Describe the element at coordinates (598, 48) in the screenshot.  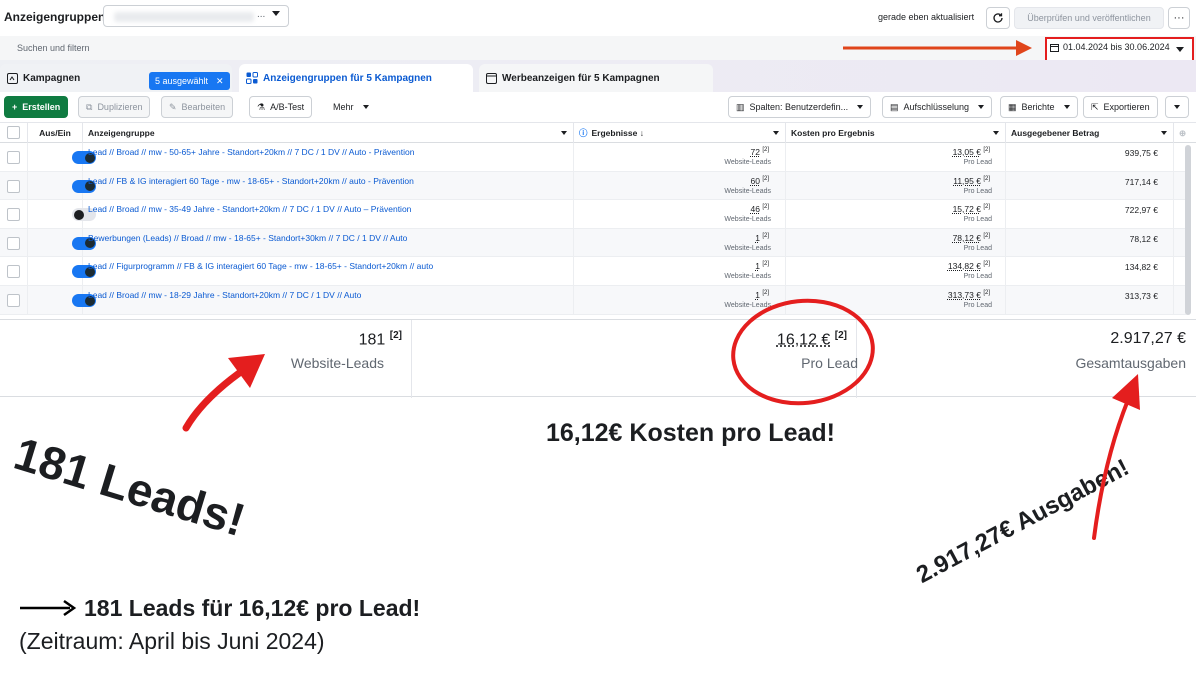
I see `search-row: Suchen und filtern` at that location.